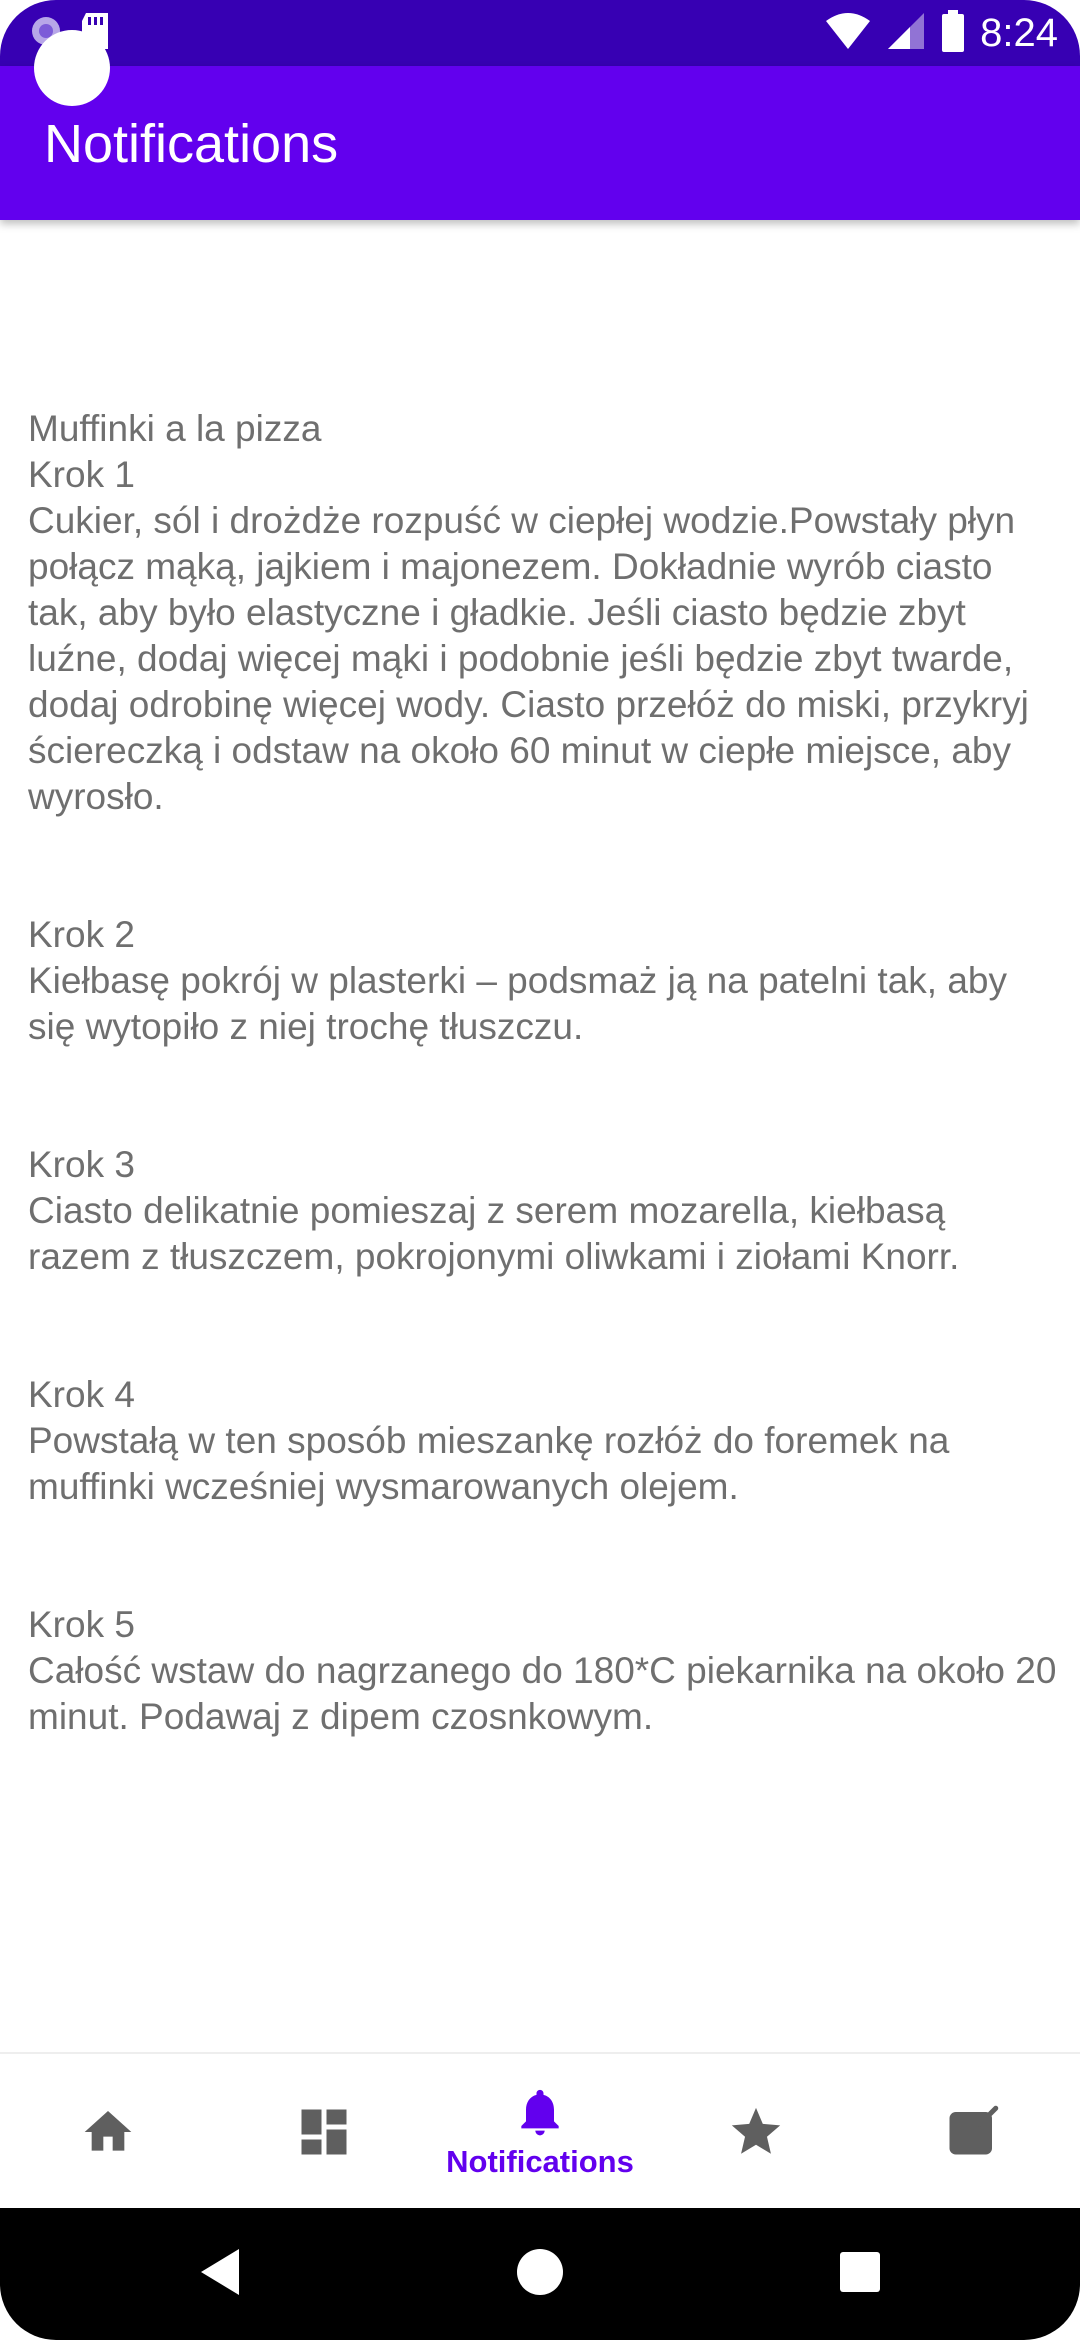  I want to click on status-right: 8:24, so click(941, 33).